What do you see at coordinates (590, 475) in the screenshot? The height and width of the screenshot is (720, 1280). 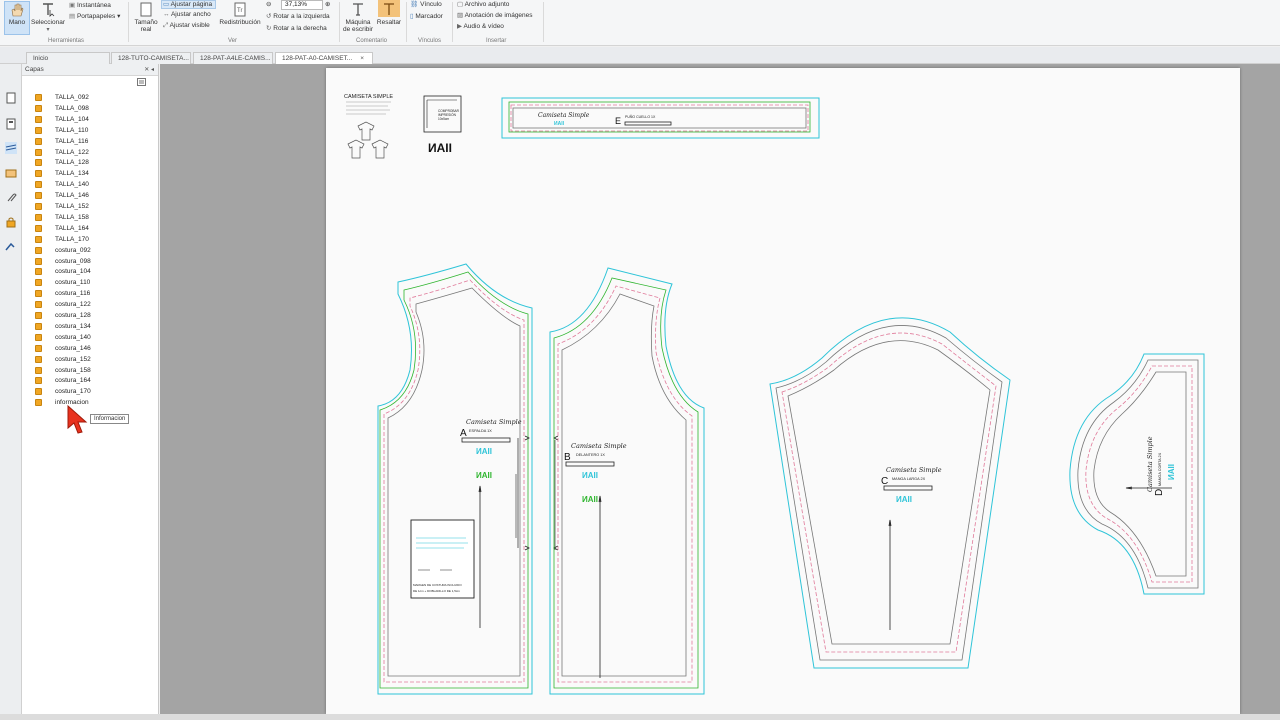 I see `piece-b-logo-cyan: ИAII` at bounding box center [590, 475].